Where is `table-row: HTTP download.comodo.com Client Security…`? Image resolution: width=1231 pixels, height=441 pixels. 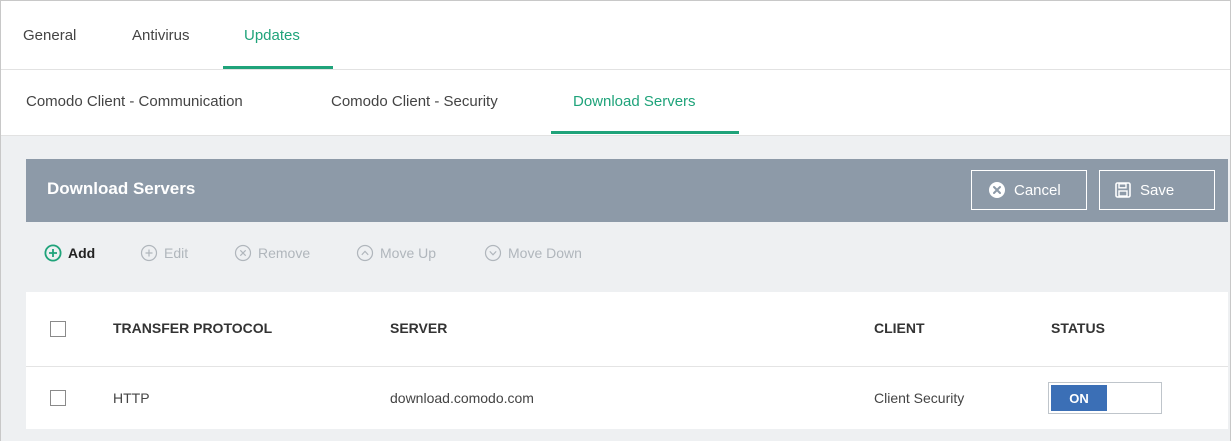
table-row: HTTP download.comodo.com Client Security… is located at coordinates (627, 398).